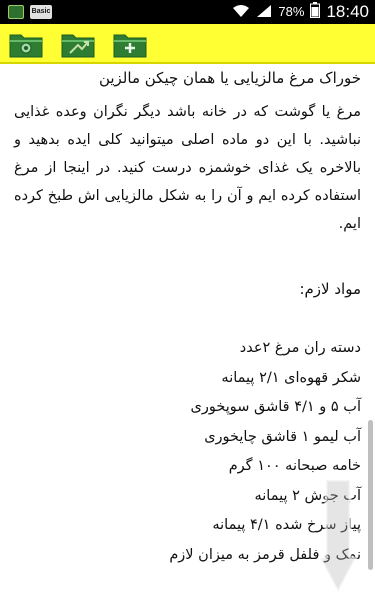  What do you see at coordinates (282, 436) in the screenshot?
I see `ingredient-item: آب لیمو ۱ قاشق چایخوری` at bounding box center [282, 436].